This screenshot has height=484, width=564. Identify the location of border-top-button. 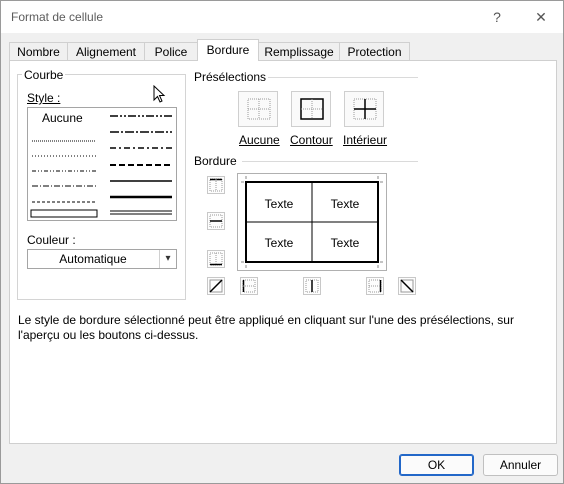
(216, 185).